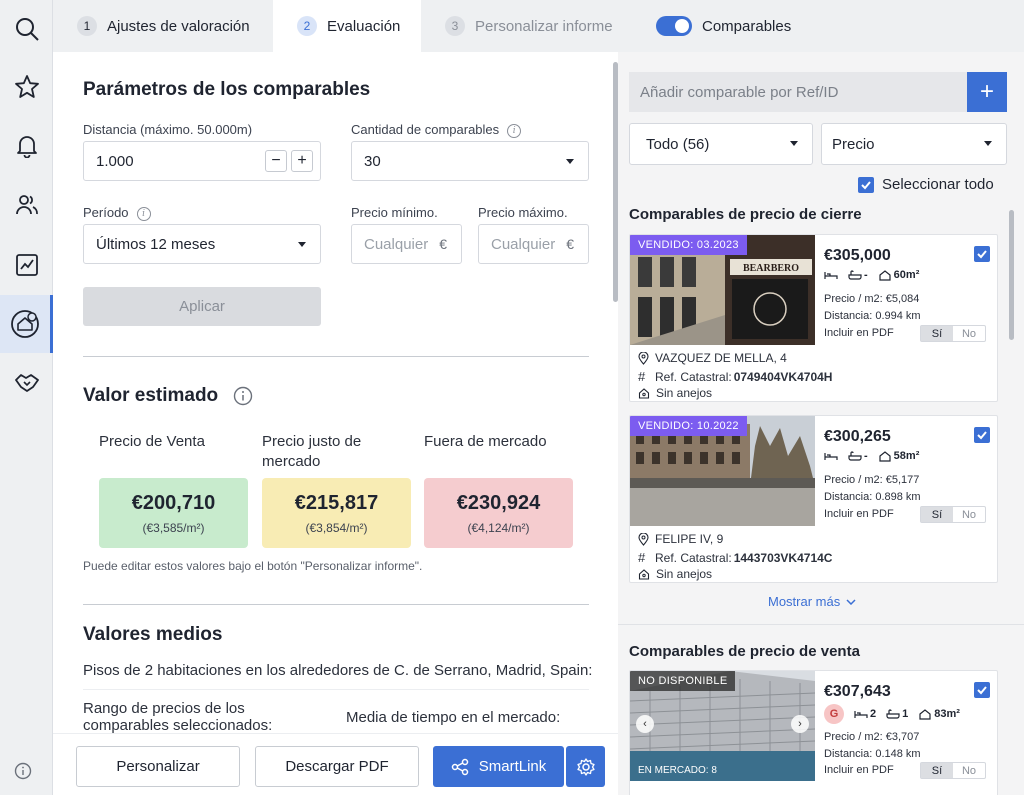  What do you see at coordinates (152, 441) in the screenshot?
I see `sale-price-label: Precio de Venta` at bounding box center [152, 441].